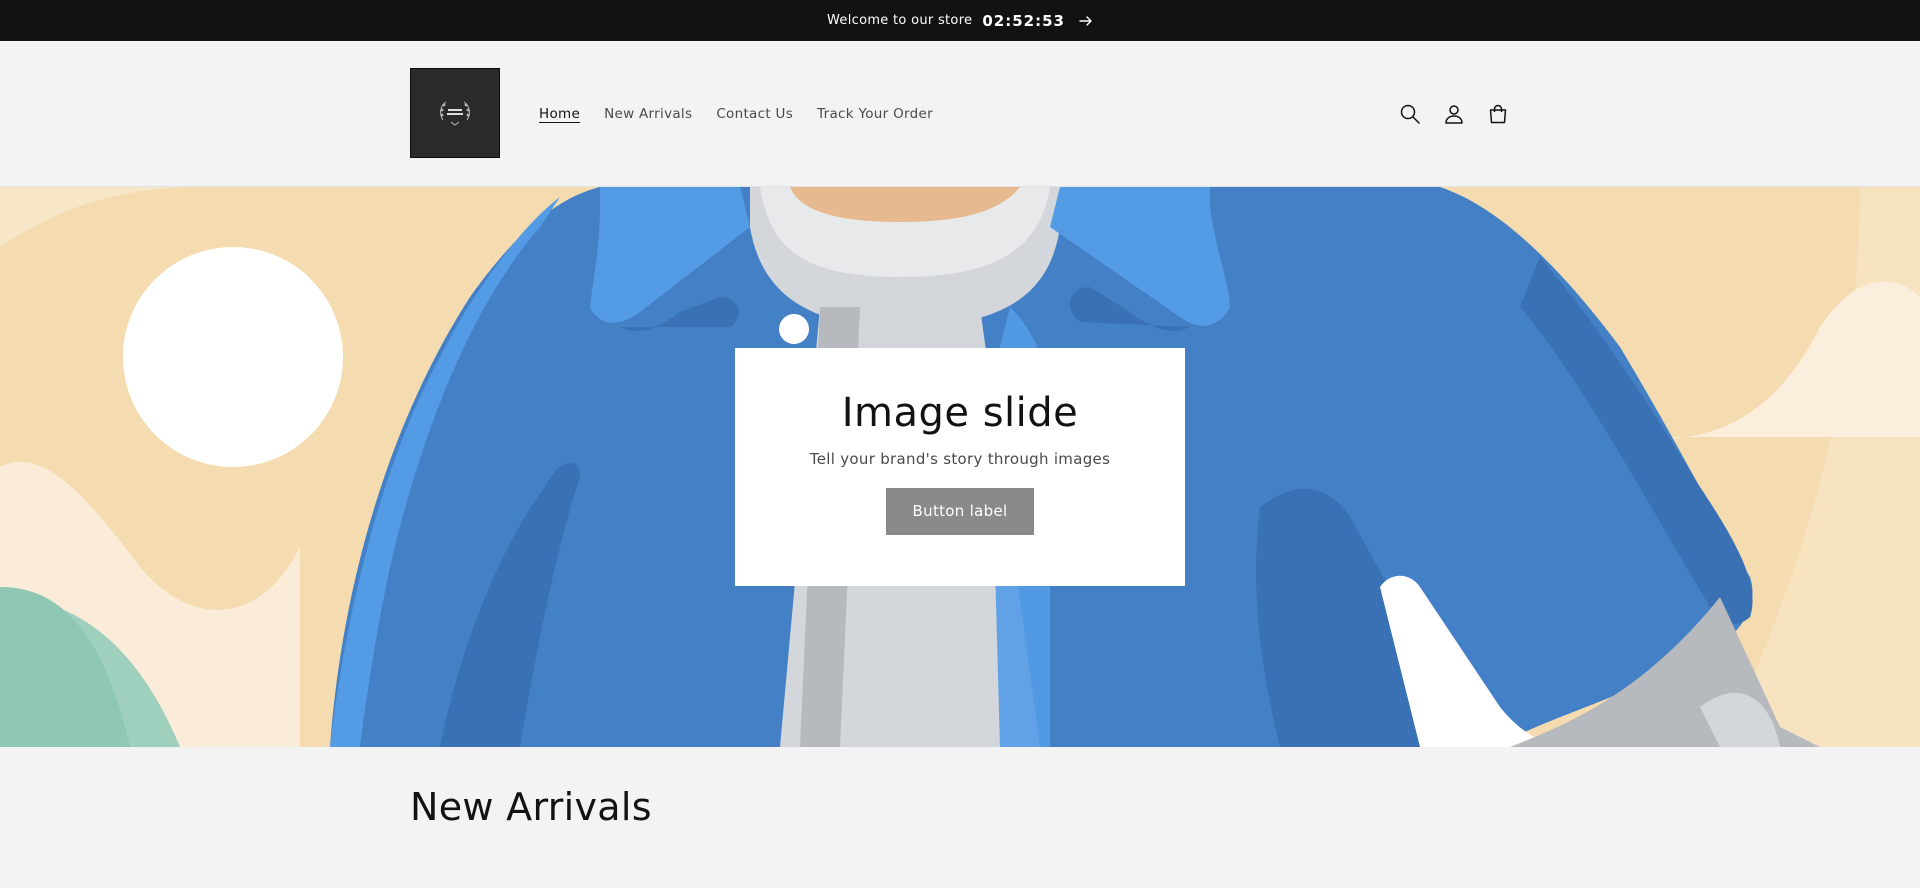 Image resolution: width=1920 pixels, height=888 pixels. I want to click on new-arrivals-heading: New Arrivals, so click(531, 807).